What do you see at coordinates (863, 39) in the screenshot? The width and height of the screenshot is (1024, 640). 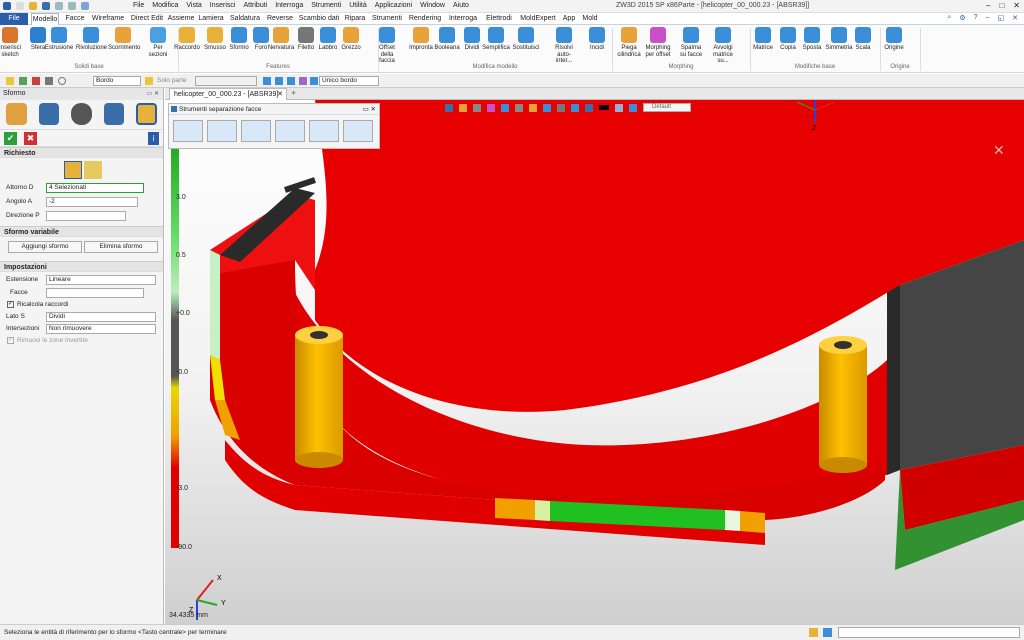 I see `ribbon-btn-30: Scala` at bounding box center [863, 39].